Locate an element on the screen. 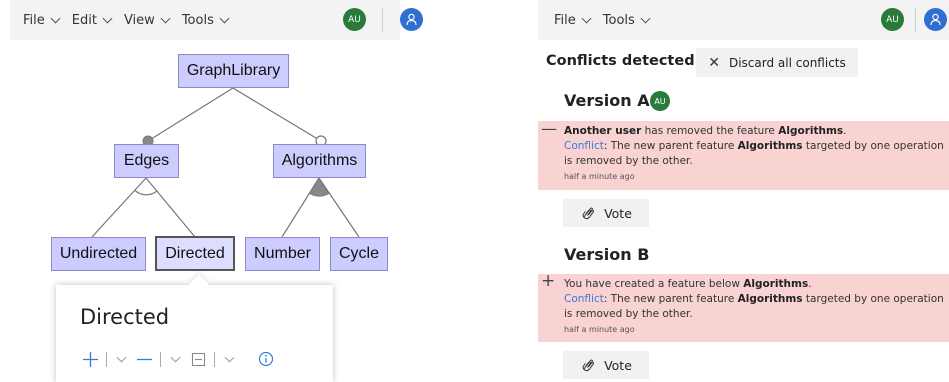 The width and height of the screenshot is (949, 382). popover-toolbar is located at coordinates (178, 359).